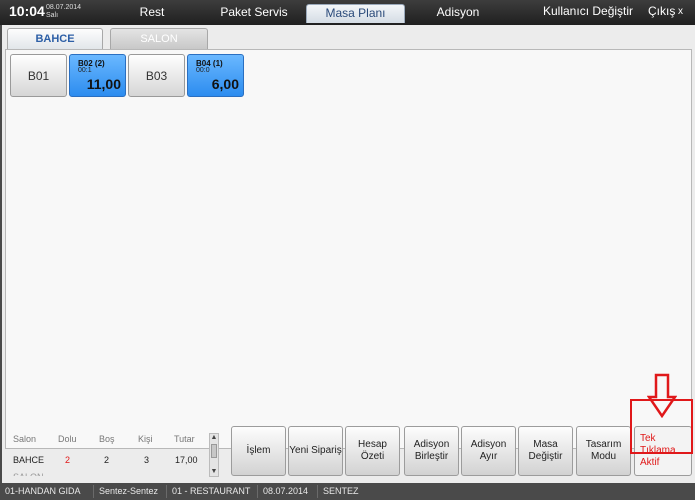 This screenshot has height=500, width=695. What do you see at coordinates (107, 460) in the screenshot?
I see `summary-bos: 2` at bounding box center [107, 460].